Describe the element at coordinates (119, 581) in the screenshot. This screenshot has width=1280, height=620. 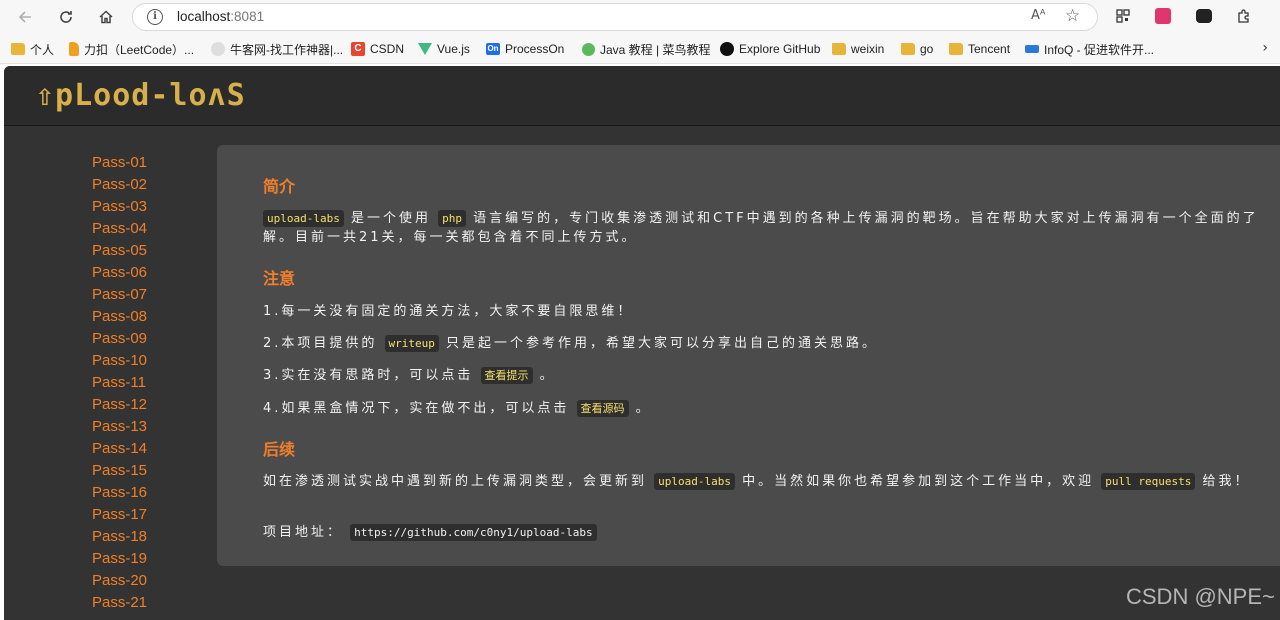
I see `sidebar-item-pass-20: Pass-20` at that location.